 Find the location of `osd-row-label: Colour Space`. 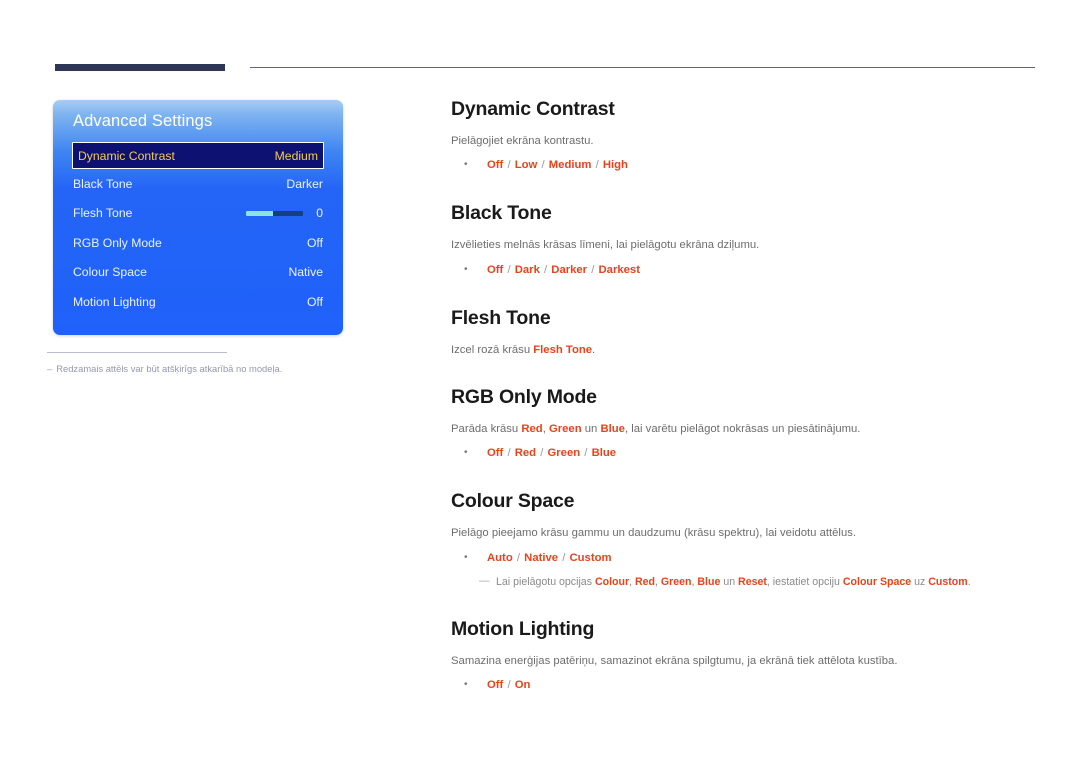

osd-row-label: Colour Space is located at coordinates (110, 272).